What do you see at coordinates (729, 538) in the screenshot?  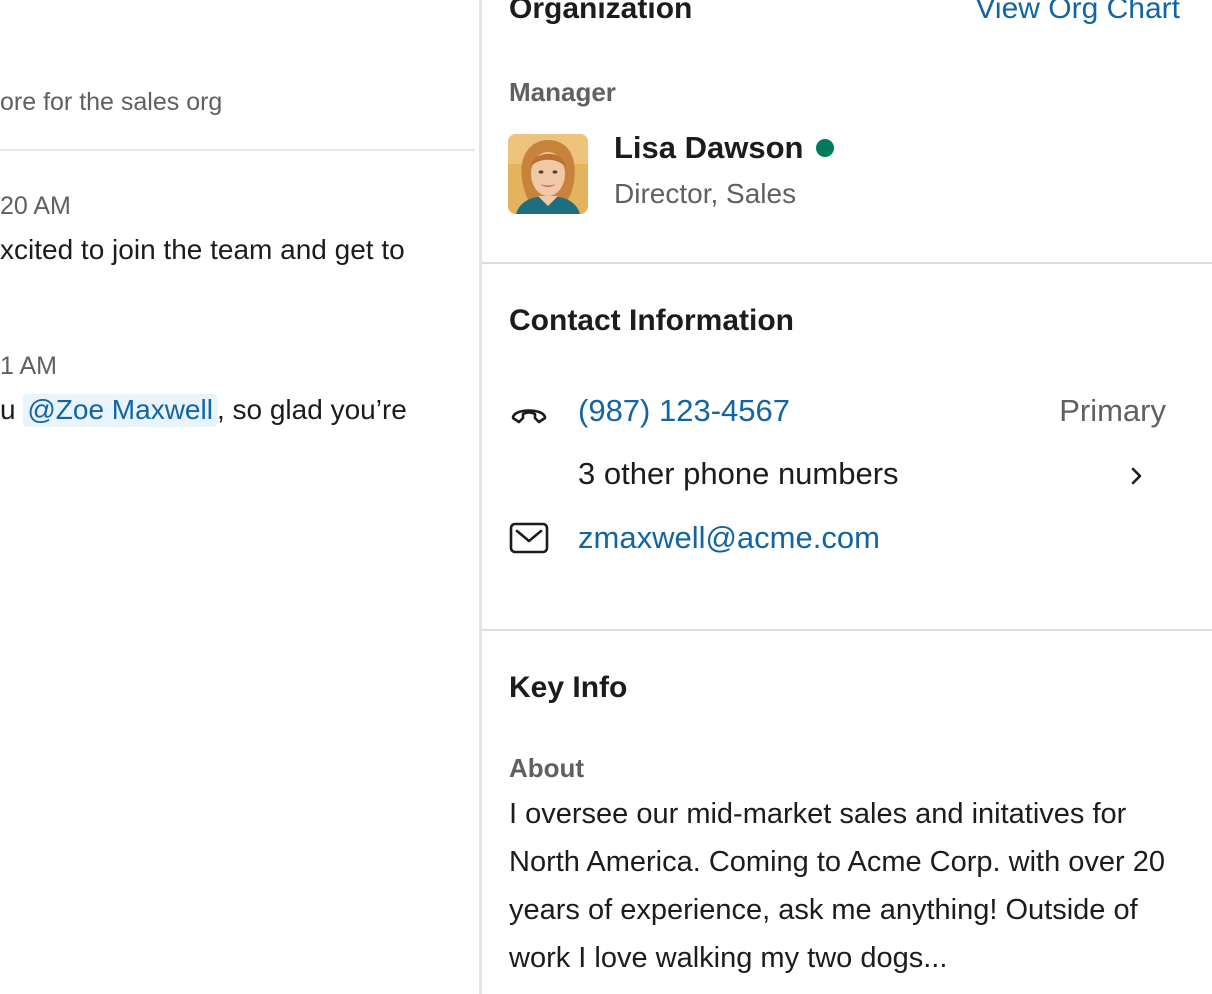 I see `email-link: zmaxwell@acme.com` at bounding box center [729, 538].